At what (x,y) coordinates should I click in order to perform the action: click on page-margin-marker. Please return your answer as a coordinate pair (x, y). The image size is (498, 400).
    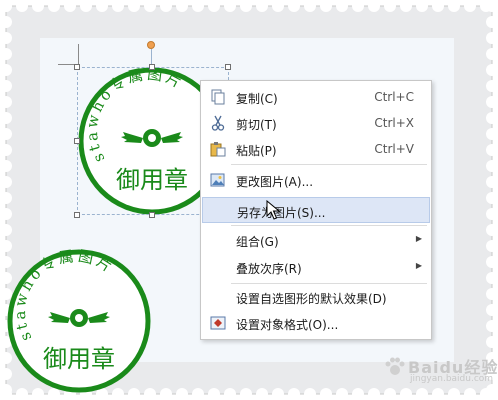
    Looking at the image, I should click on (68, 54).